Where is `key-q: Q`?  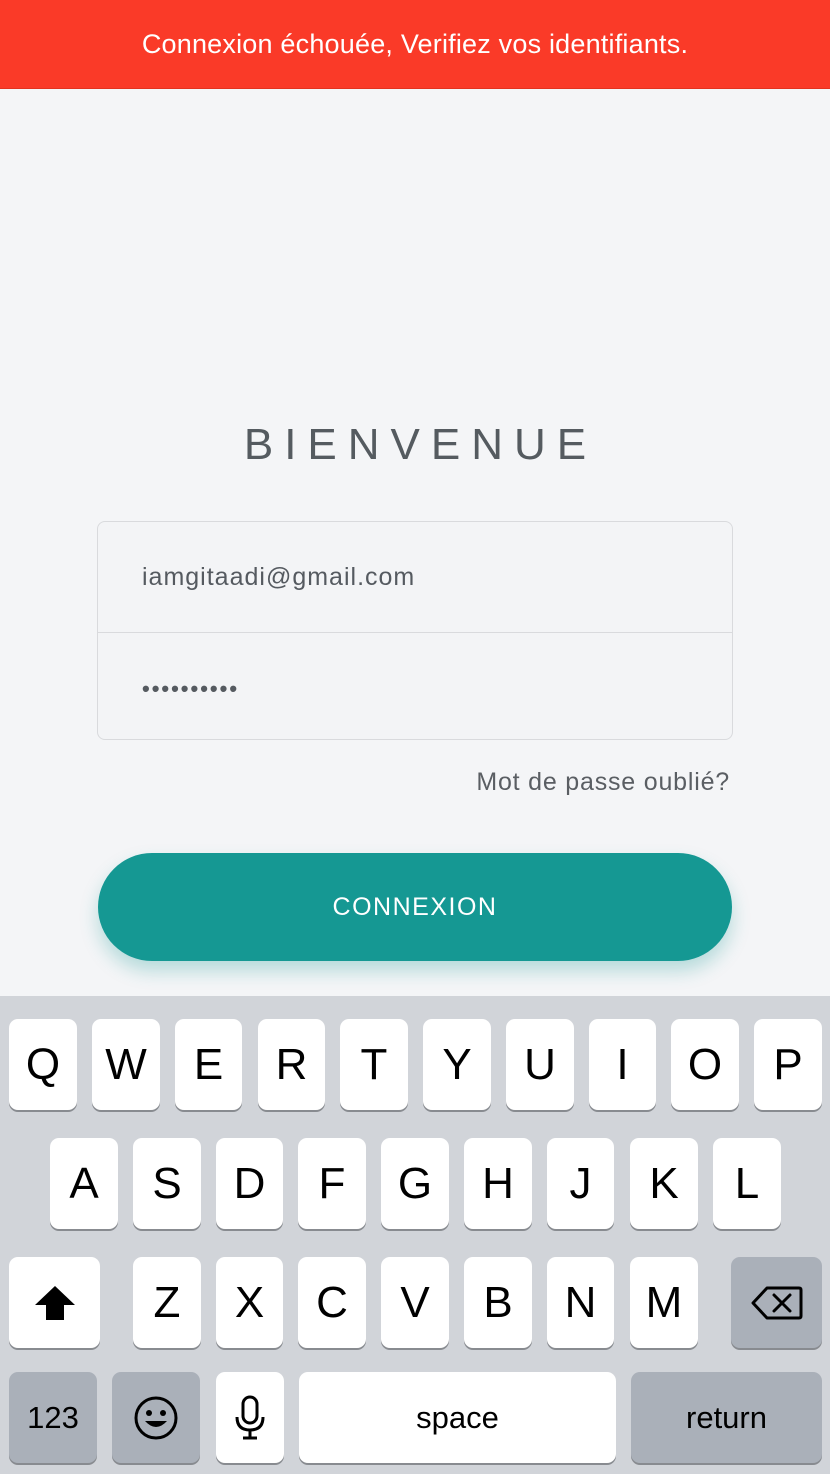
key-q: Q is located at coordinates (43, 1064).